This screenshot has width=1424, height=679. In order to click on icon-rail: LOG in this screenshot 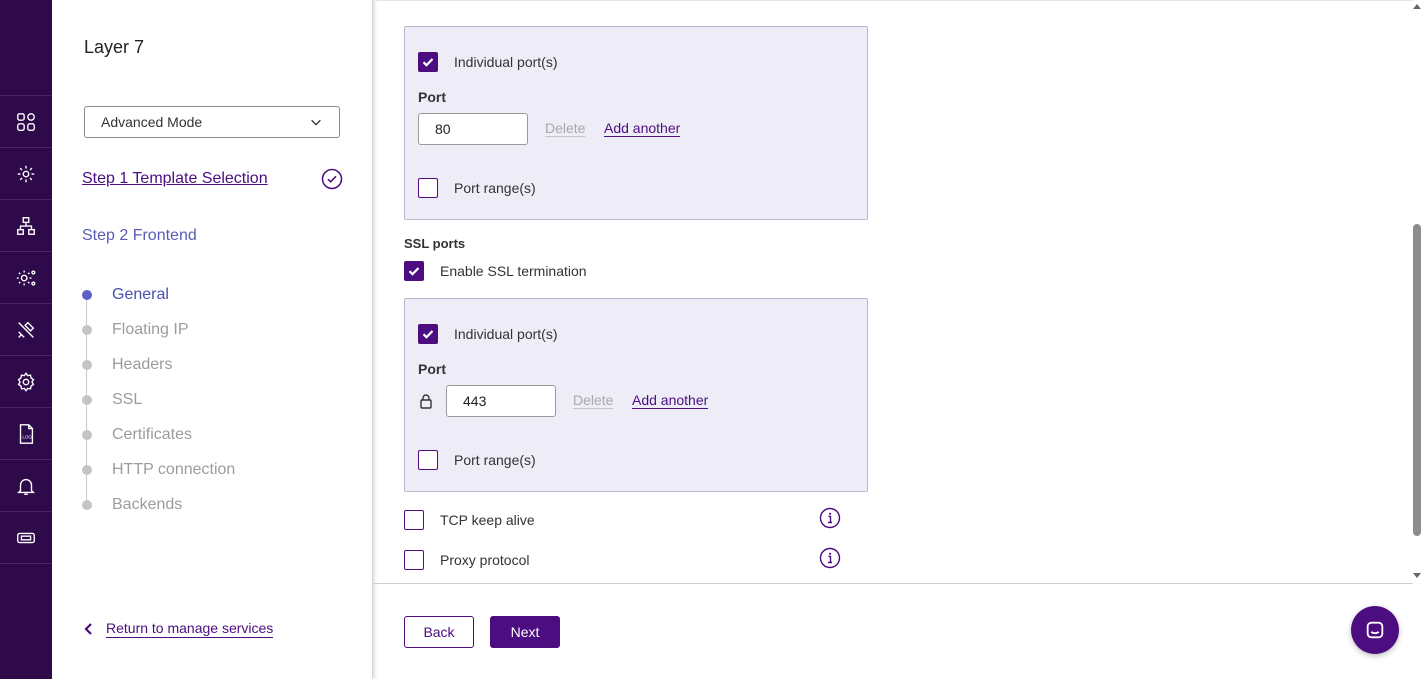, I will do `click(26, 339)`.